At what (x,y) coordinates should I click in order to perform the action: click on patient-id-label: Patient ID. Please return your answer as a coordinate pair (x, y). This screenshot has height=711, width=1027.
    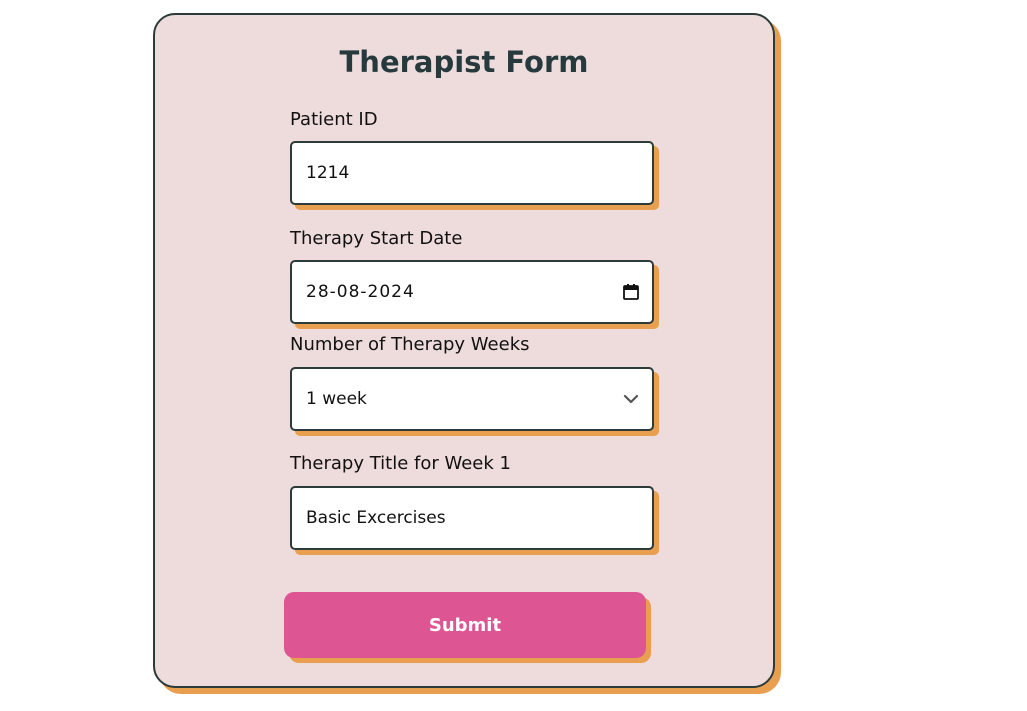
    Looking at the image, I should click on (334, 119).